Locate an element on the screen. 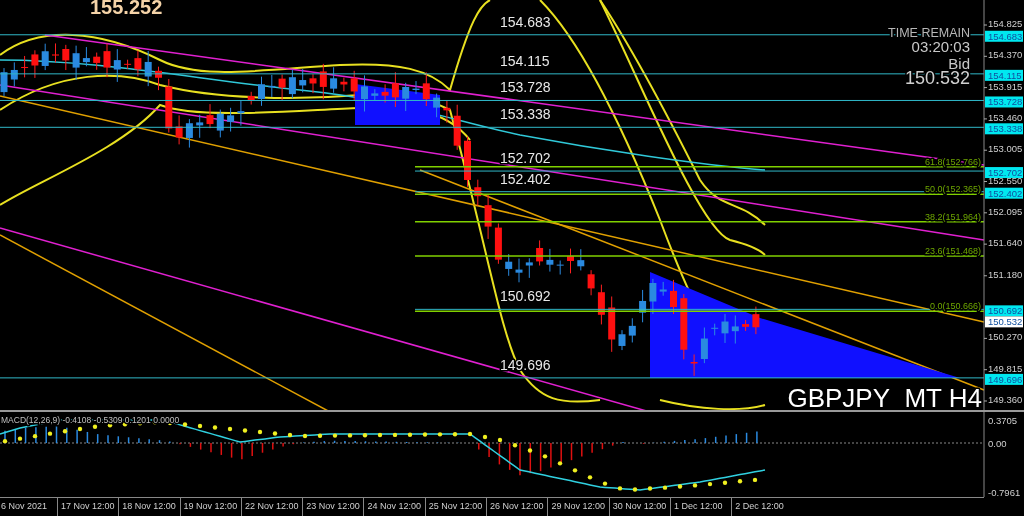 This screenshot has height=516, width=1024. price-level-label: 154.115 is located at coordinates (525, 60).